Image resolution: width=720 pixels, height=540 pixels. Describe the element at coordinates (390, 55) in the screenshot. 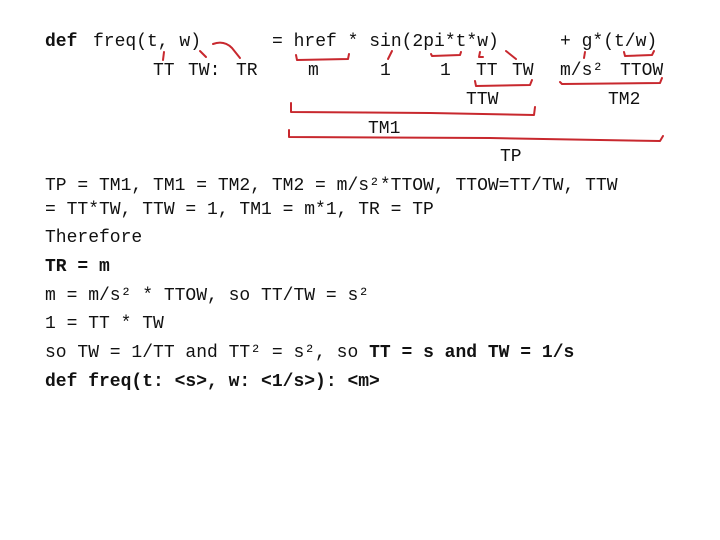

I see `tick-sin` at that location.